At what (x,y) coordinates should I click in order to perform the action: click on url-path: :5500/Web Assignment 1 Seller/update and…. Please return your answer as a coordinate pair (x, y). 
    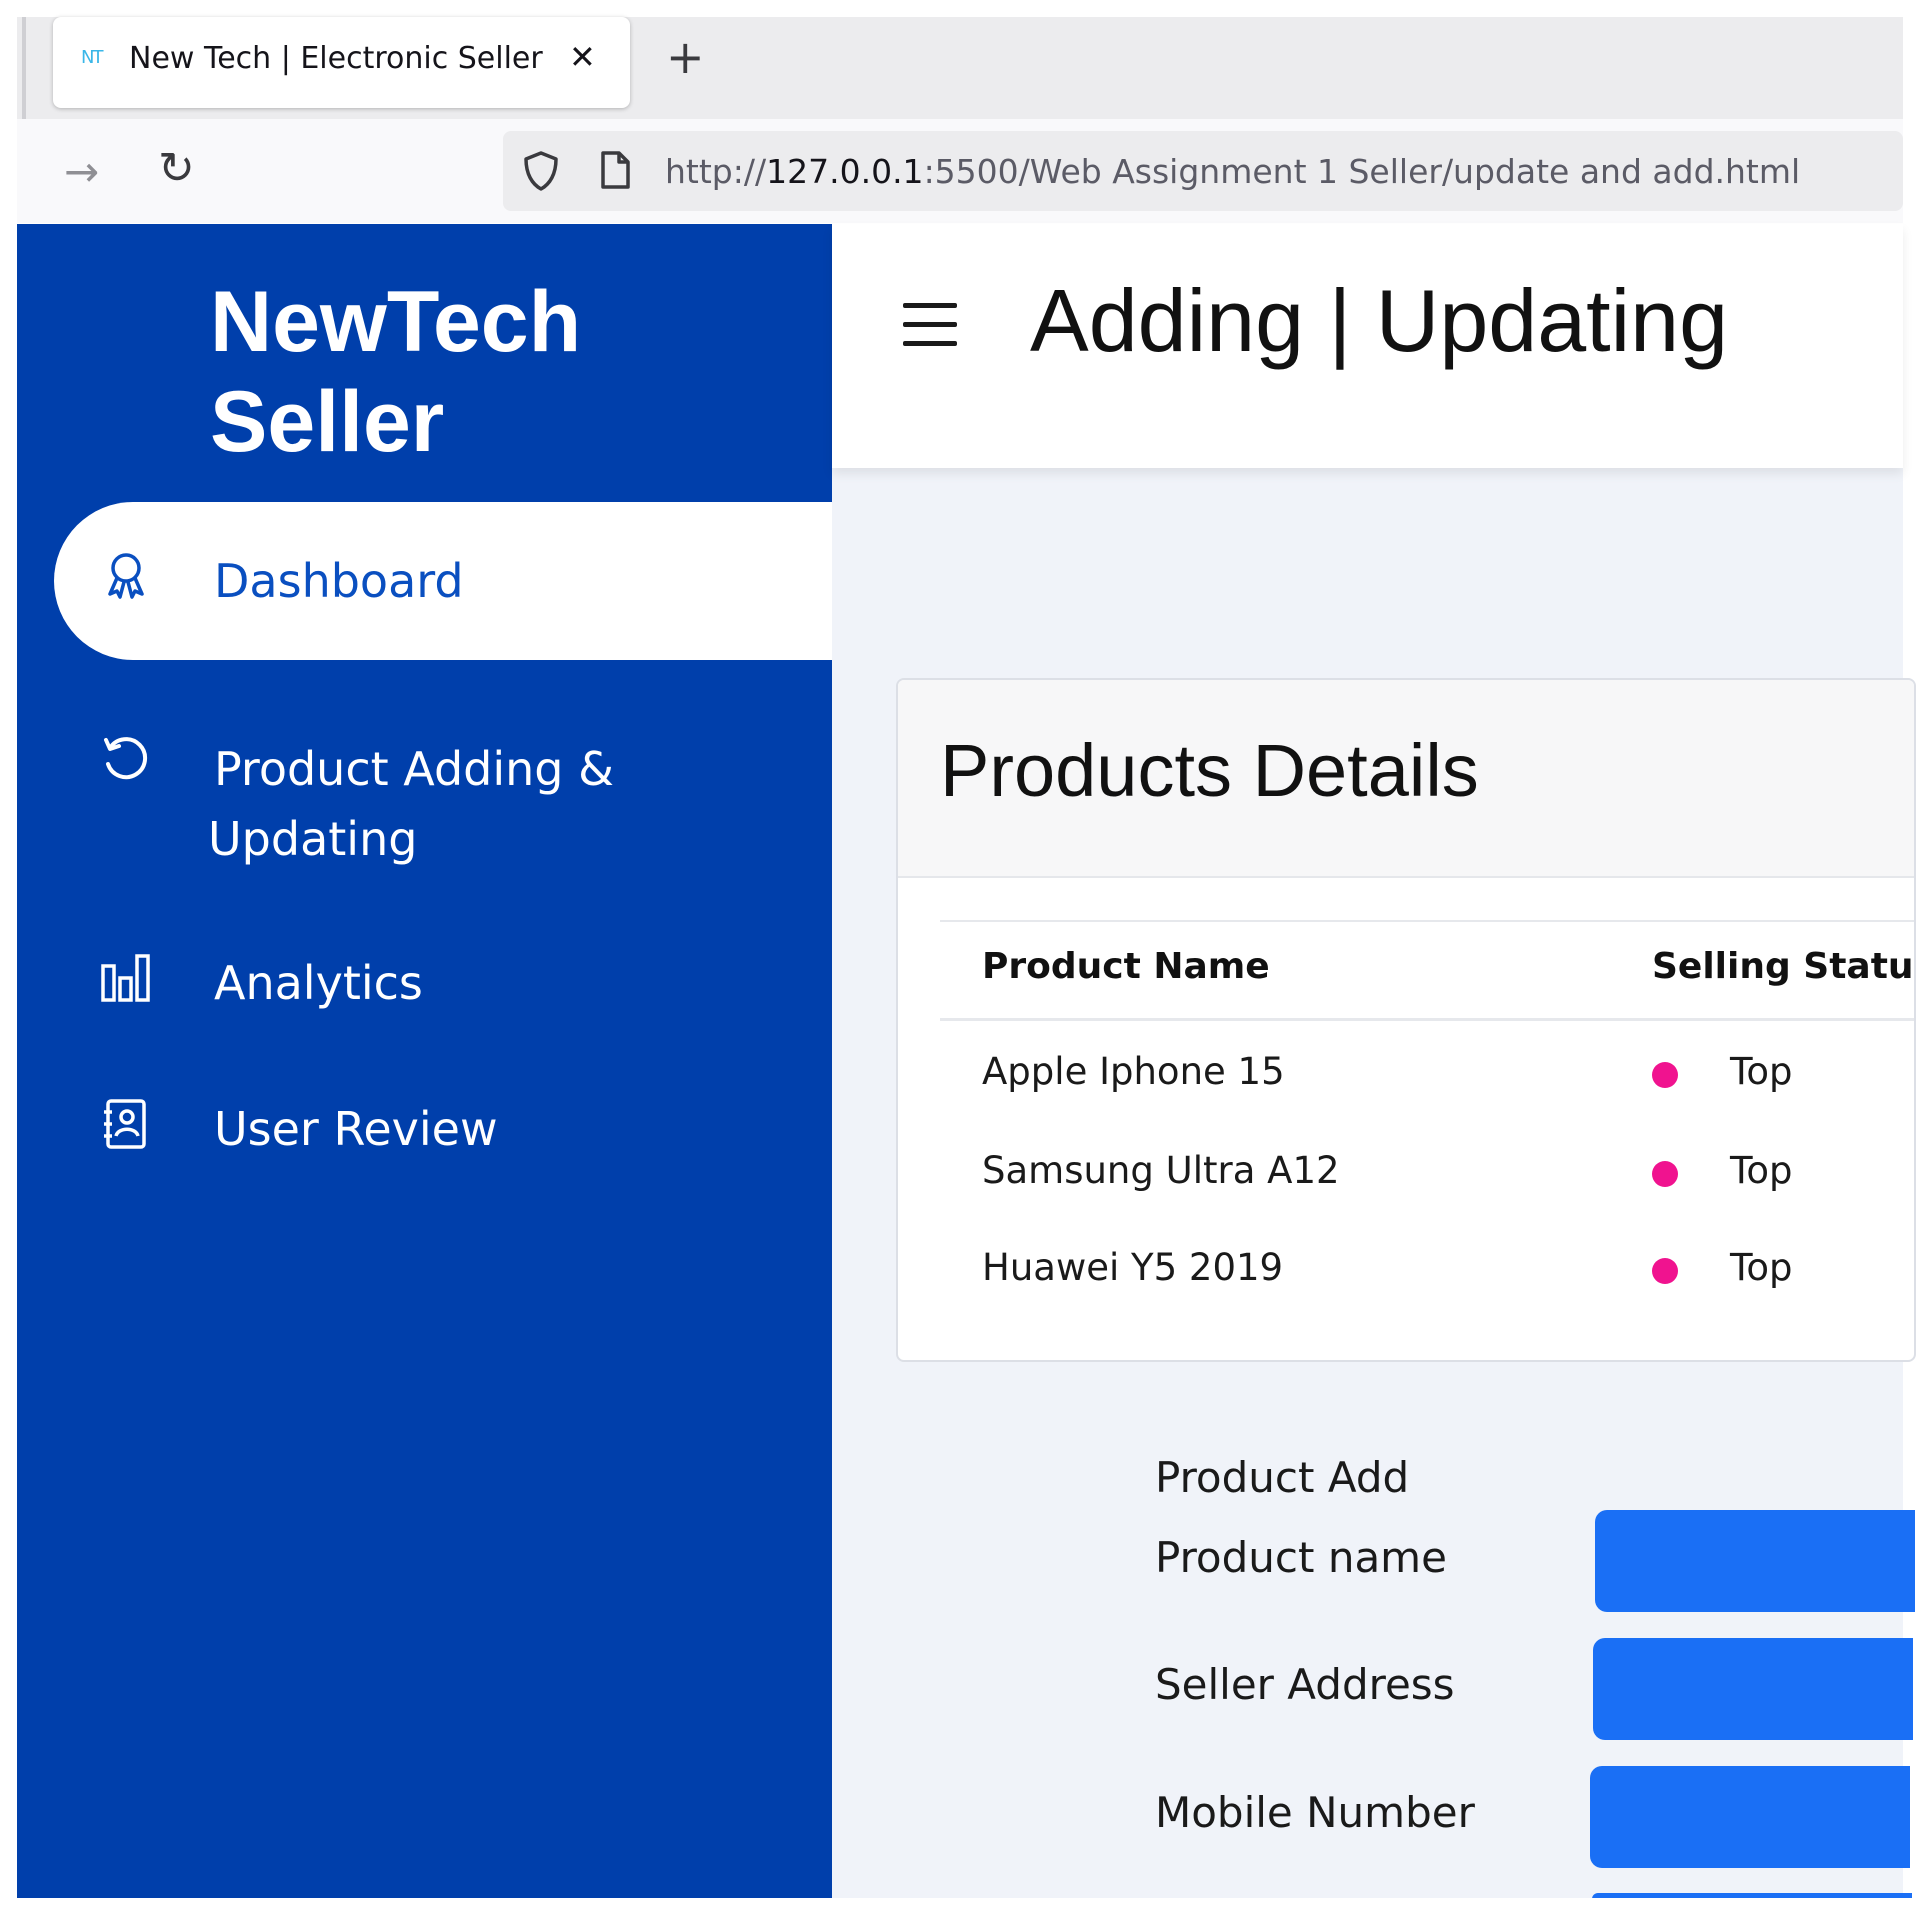
    Looking at the image, I should click on (1362, 171).